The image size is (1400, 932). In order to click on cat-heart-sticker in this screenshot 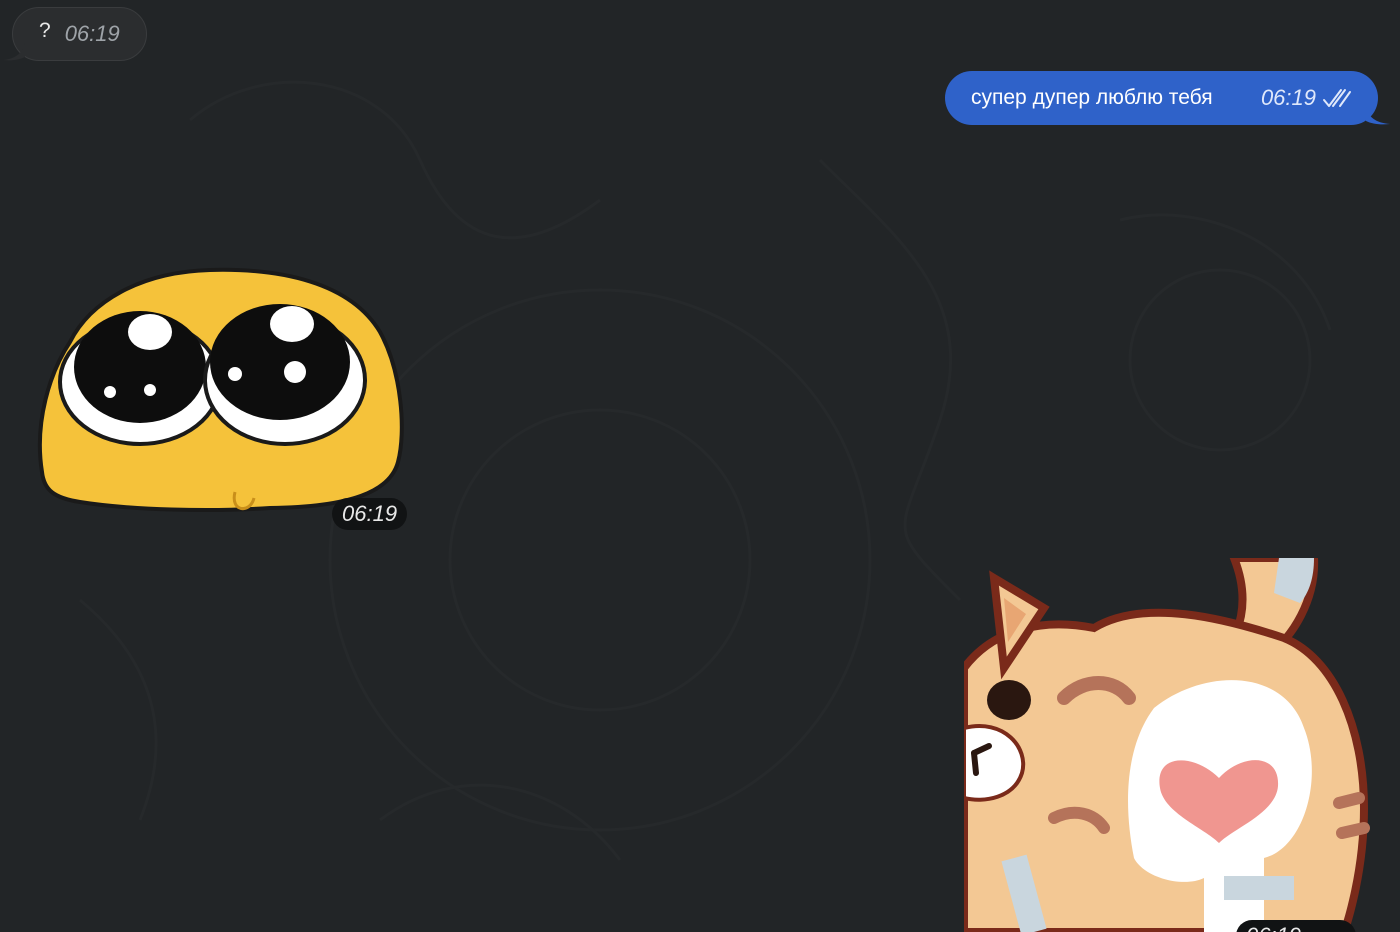, I will do `click(1169, 745)`.